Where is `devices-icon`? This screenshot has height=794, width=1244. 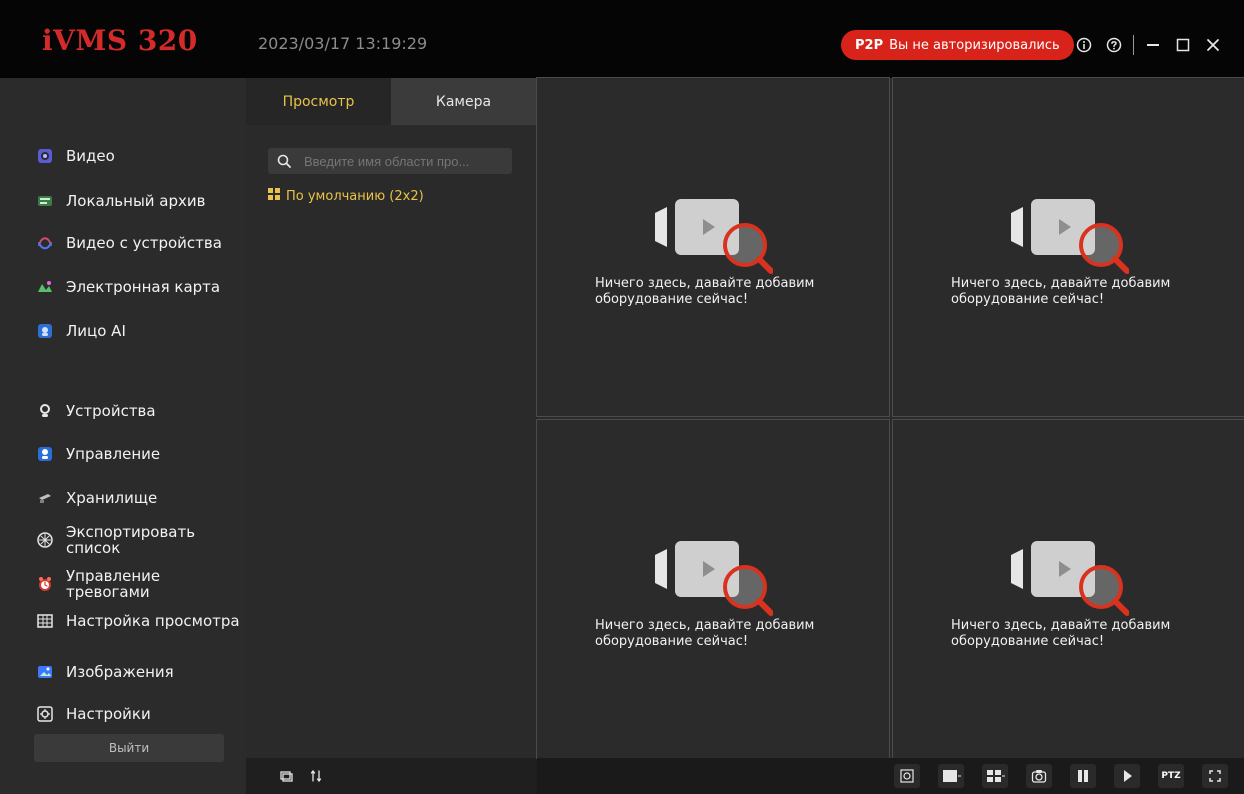 devices-icon is located at coordinates (45, 411).